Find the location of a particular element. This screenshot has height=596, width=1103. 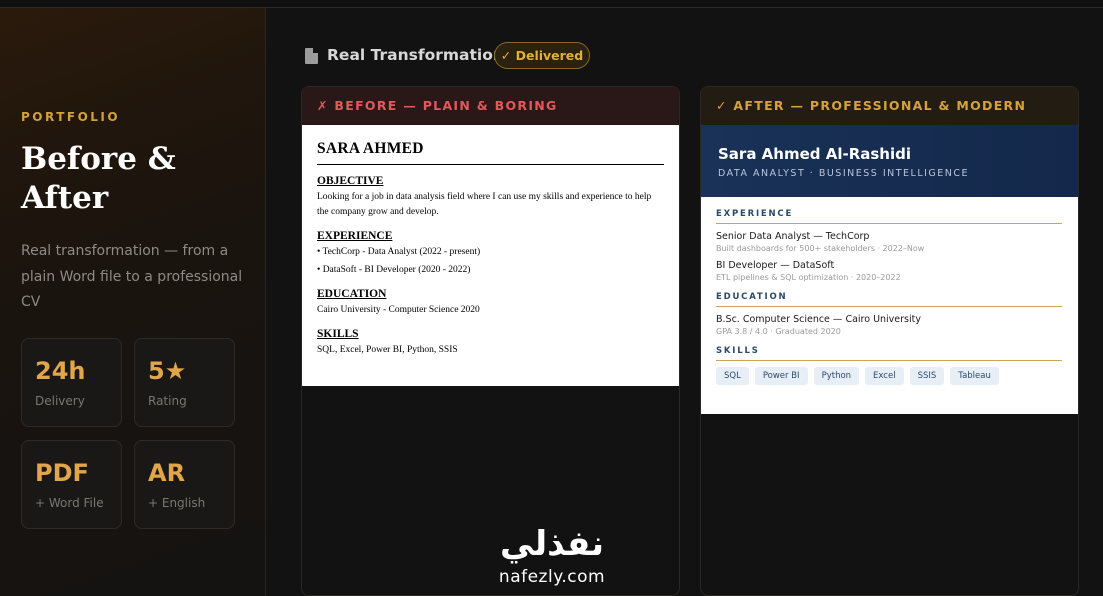

modern-skills-heading: SKILLS is located at coordinates (889, 353).